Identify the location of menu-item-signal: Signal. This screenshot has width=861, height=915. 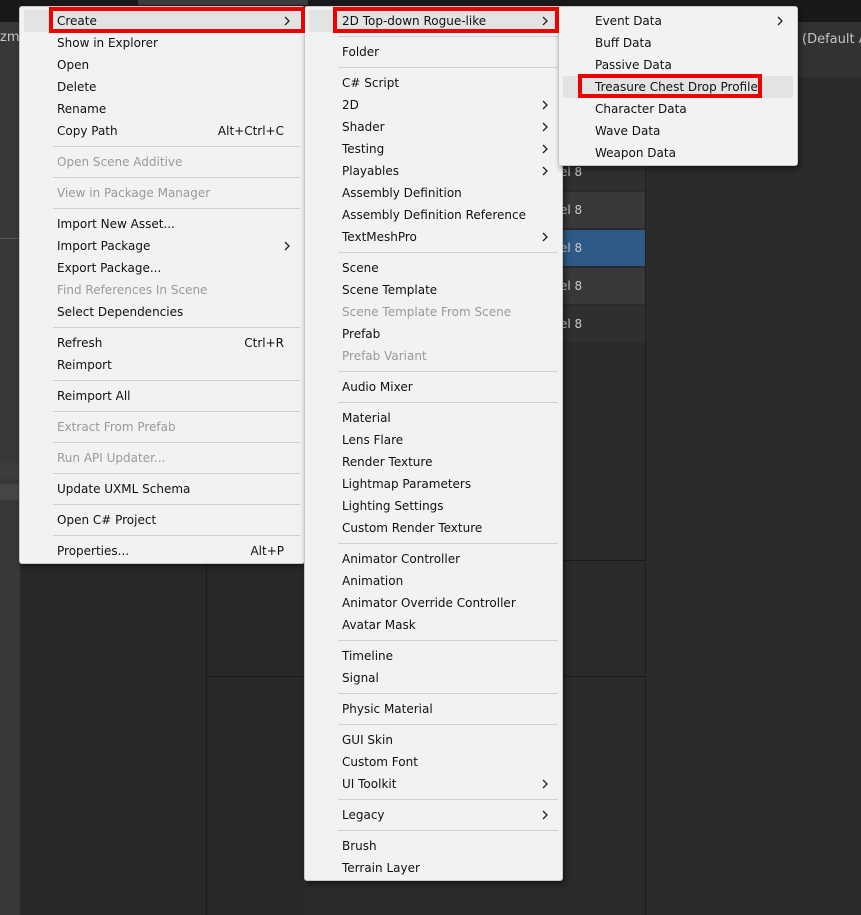
(433, 678).